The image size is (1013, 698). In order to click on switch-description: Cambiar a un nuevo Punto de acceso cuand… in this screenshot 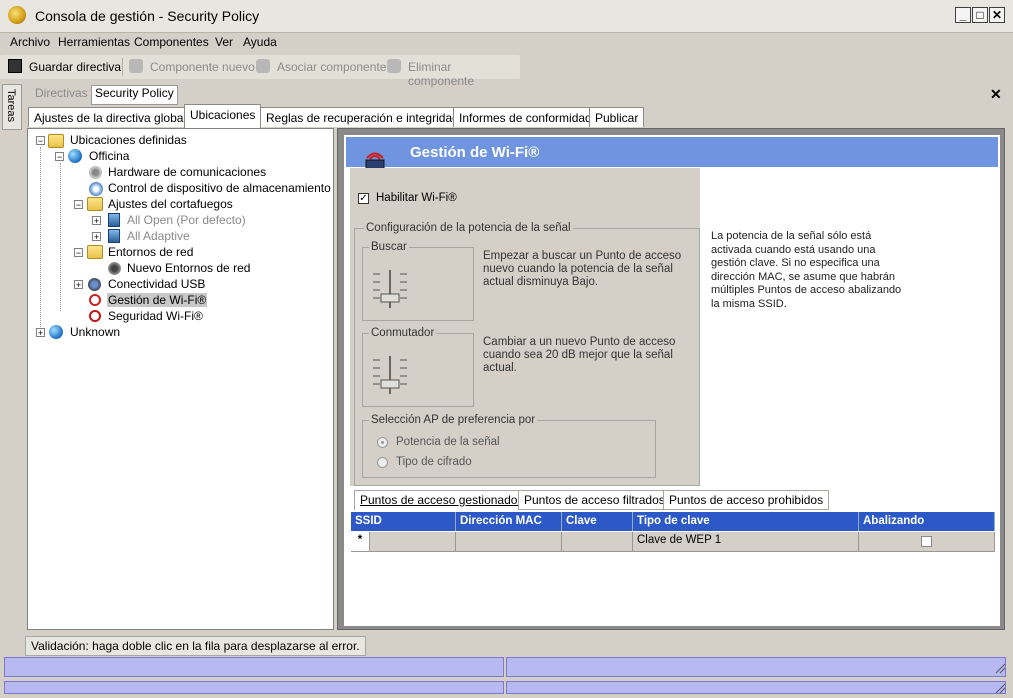, I will do `click(579, 355)`.